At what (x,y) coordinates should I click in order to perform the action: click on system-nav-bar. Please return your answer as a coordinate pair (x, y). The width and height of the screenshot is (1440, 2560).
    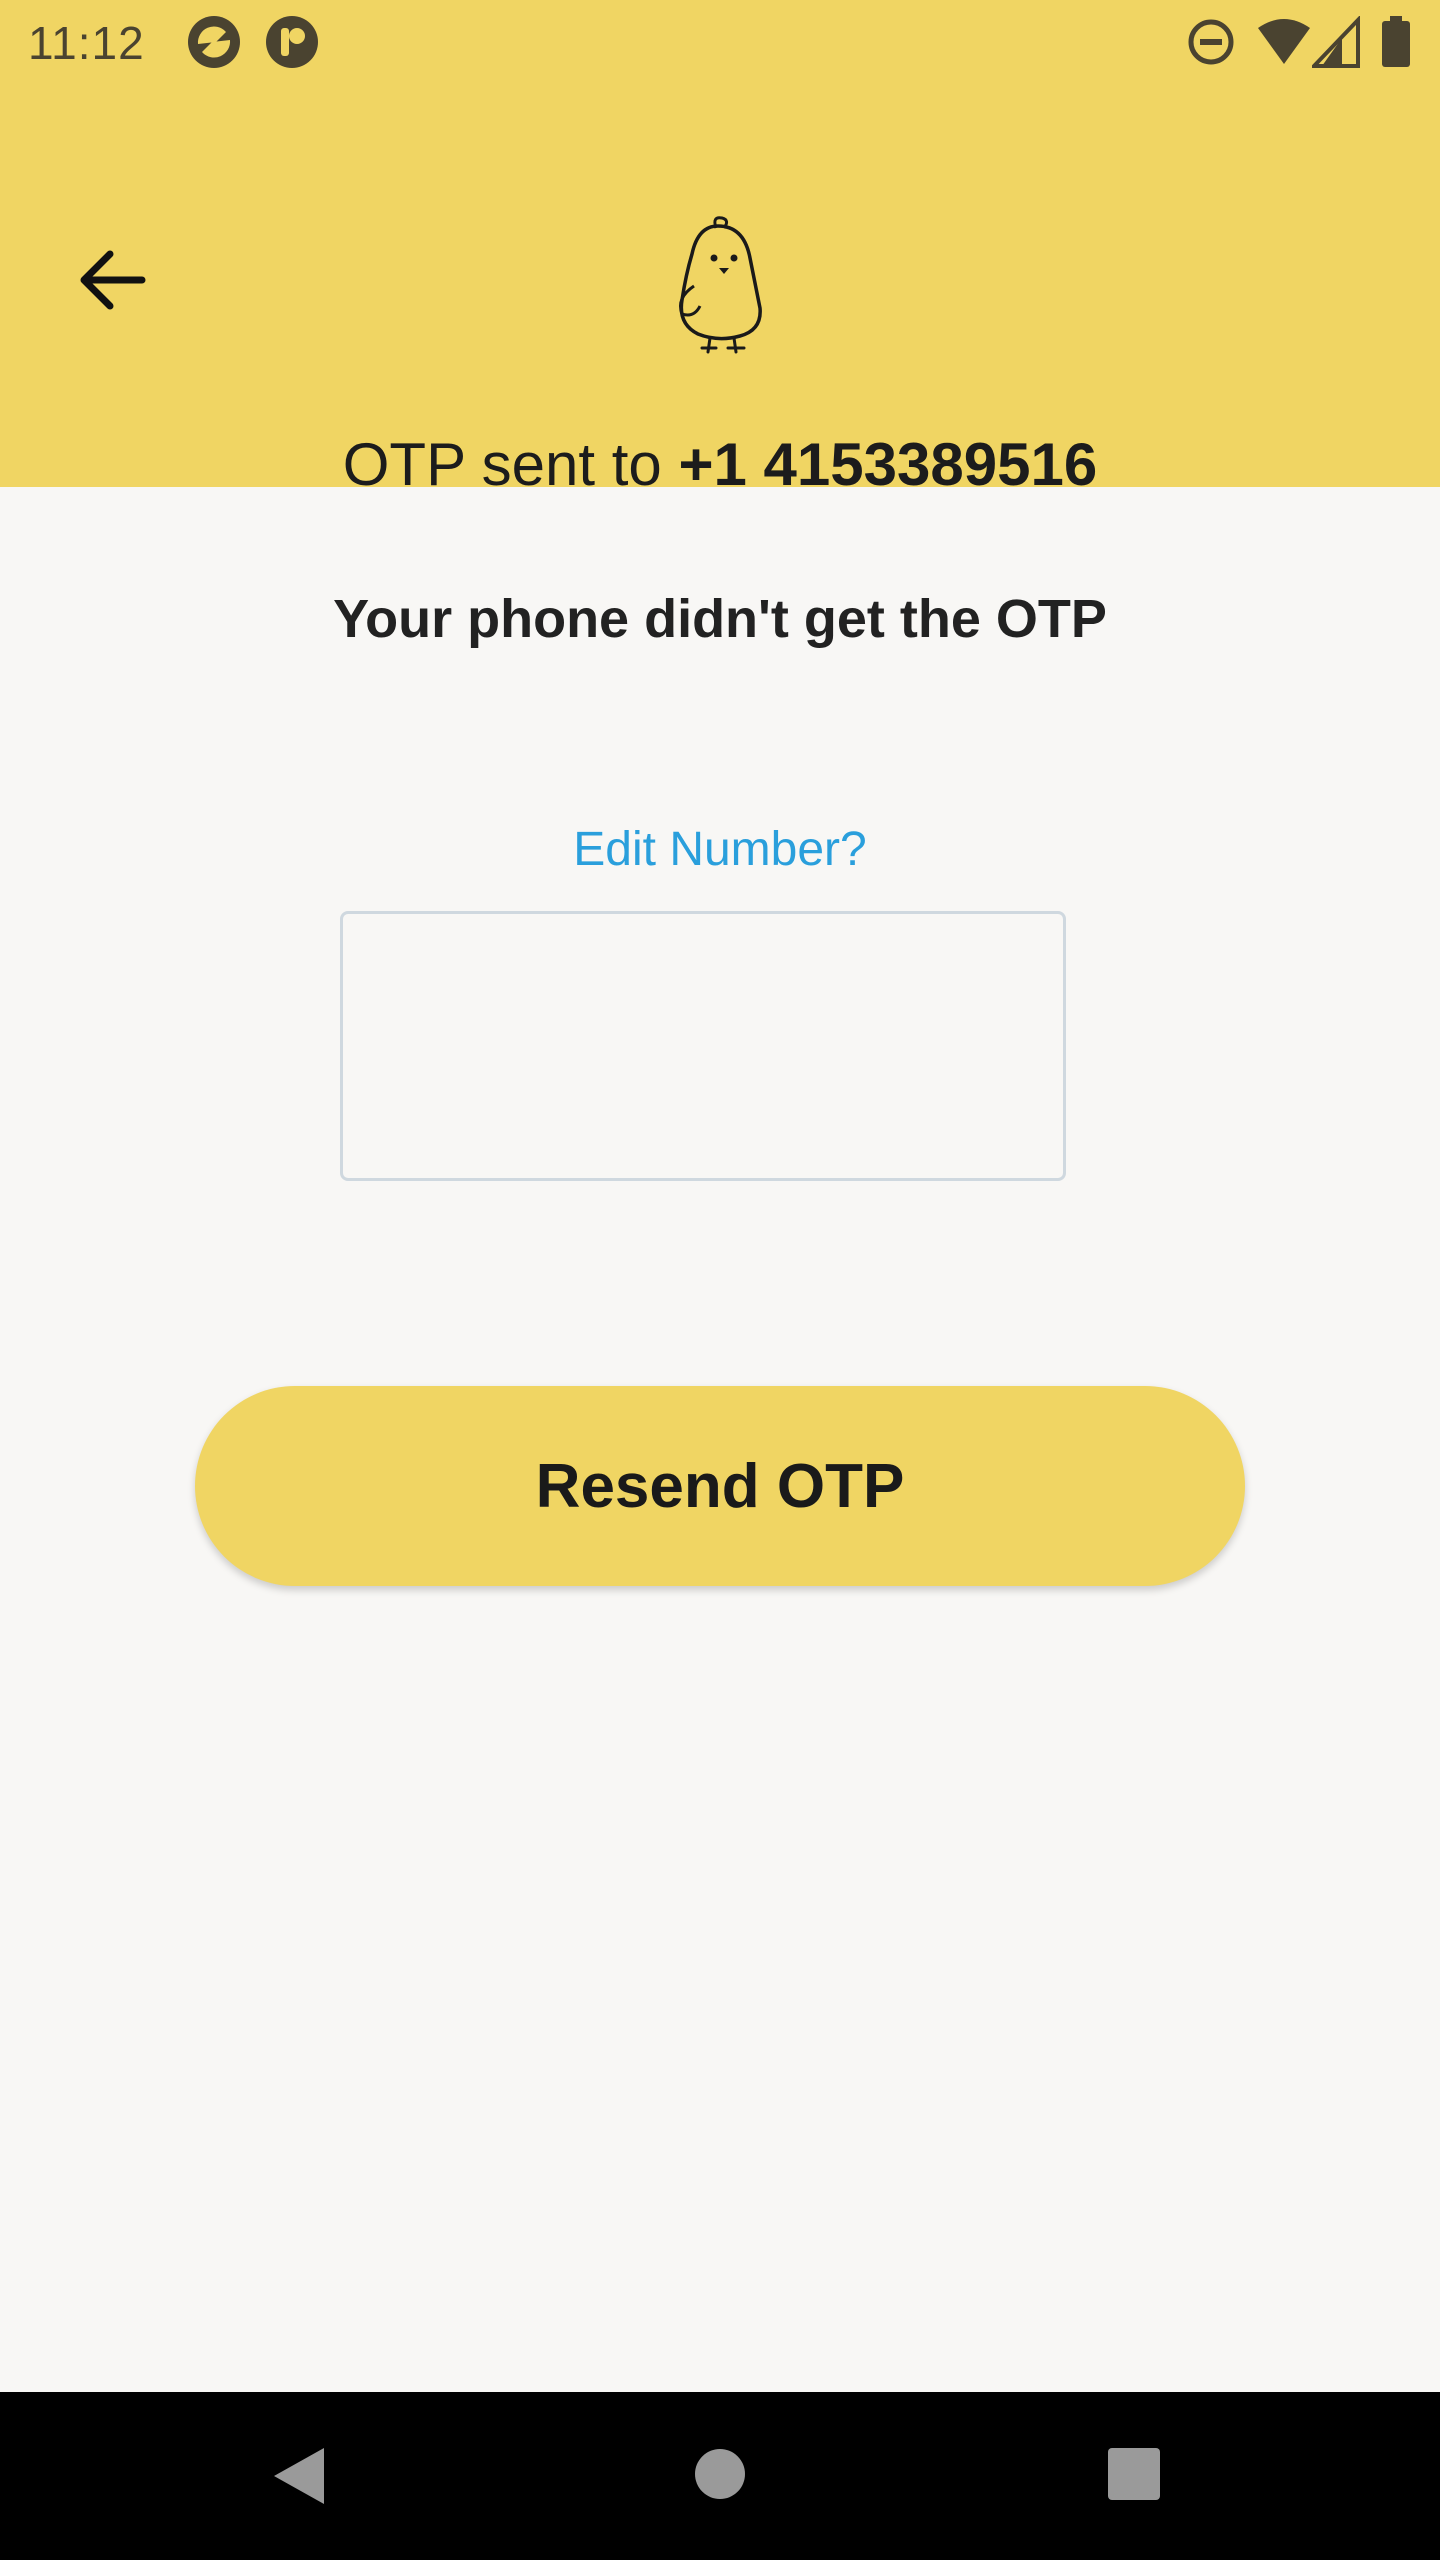
    Looking at the image, I should click on (720, 2476).